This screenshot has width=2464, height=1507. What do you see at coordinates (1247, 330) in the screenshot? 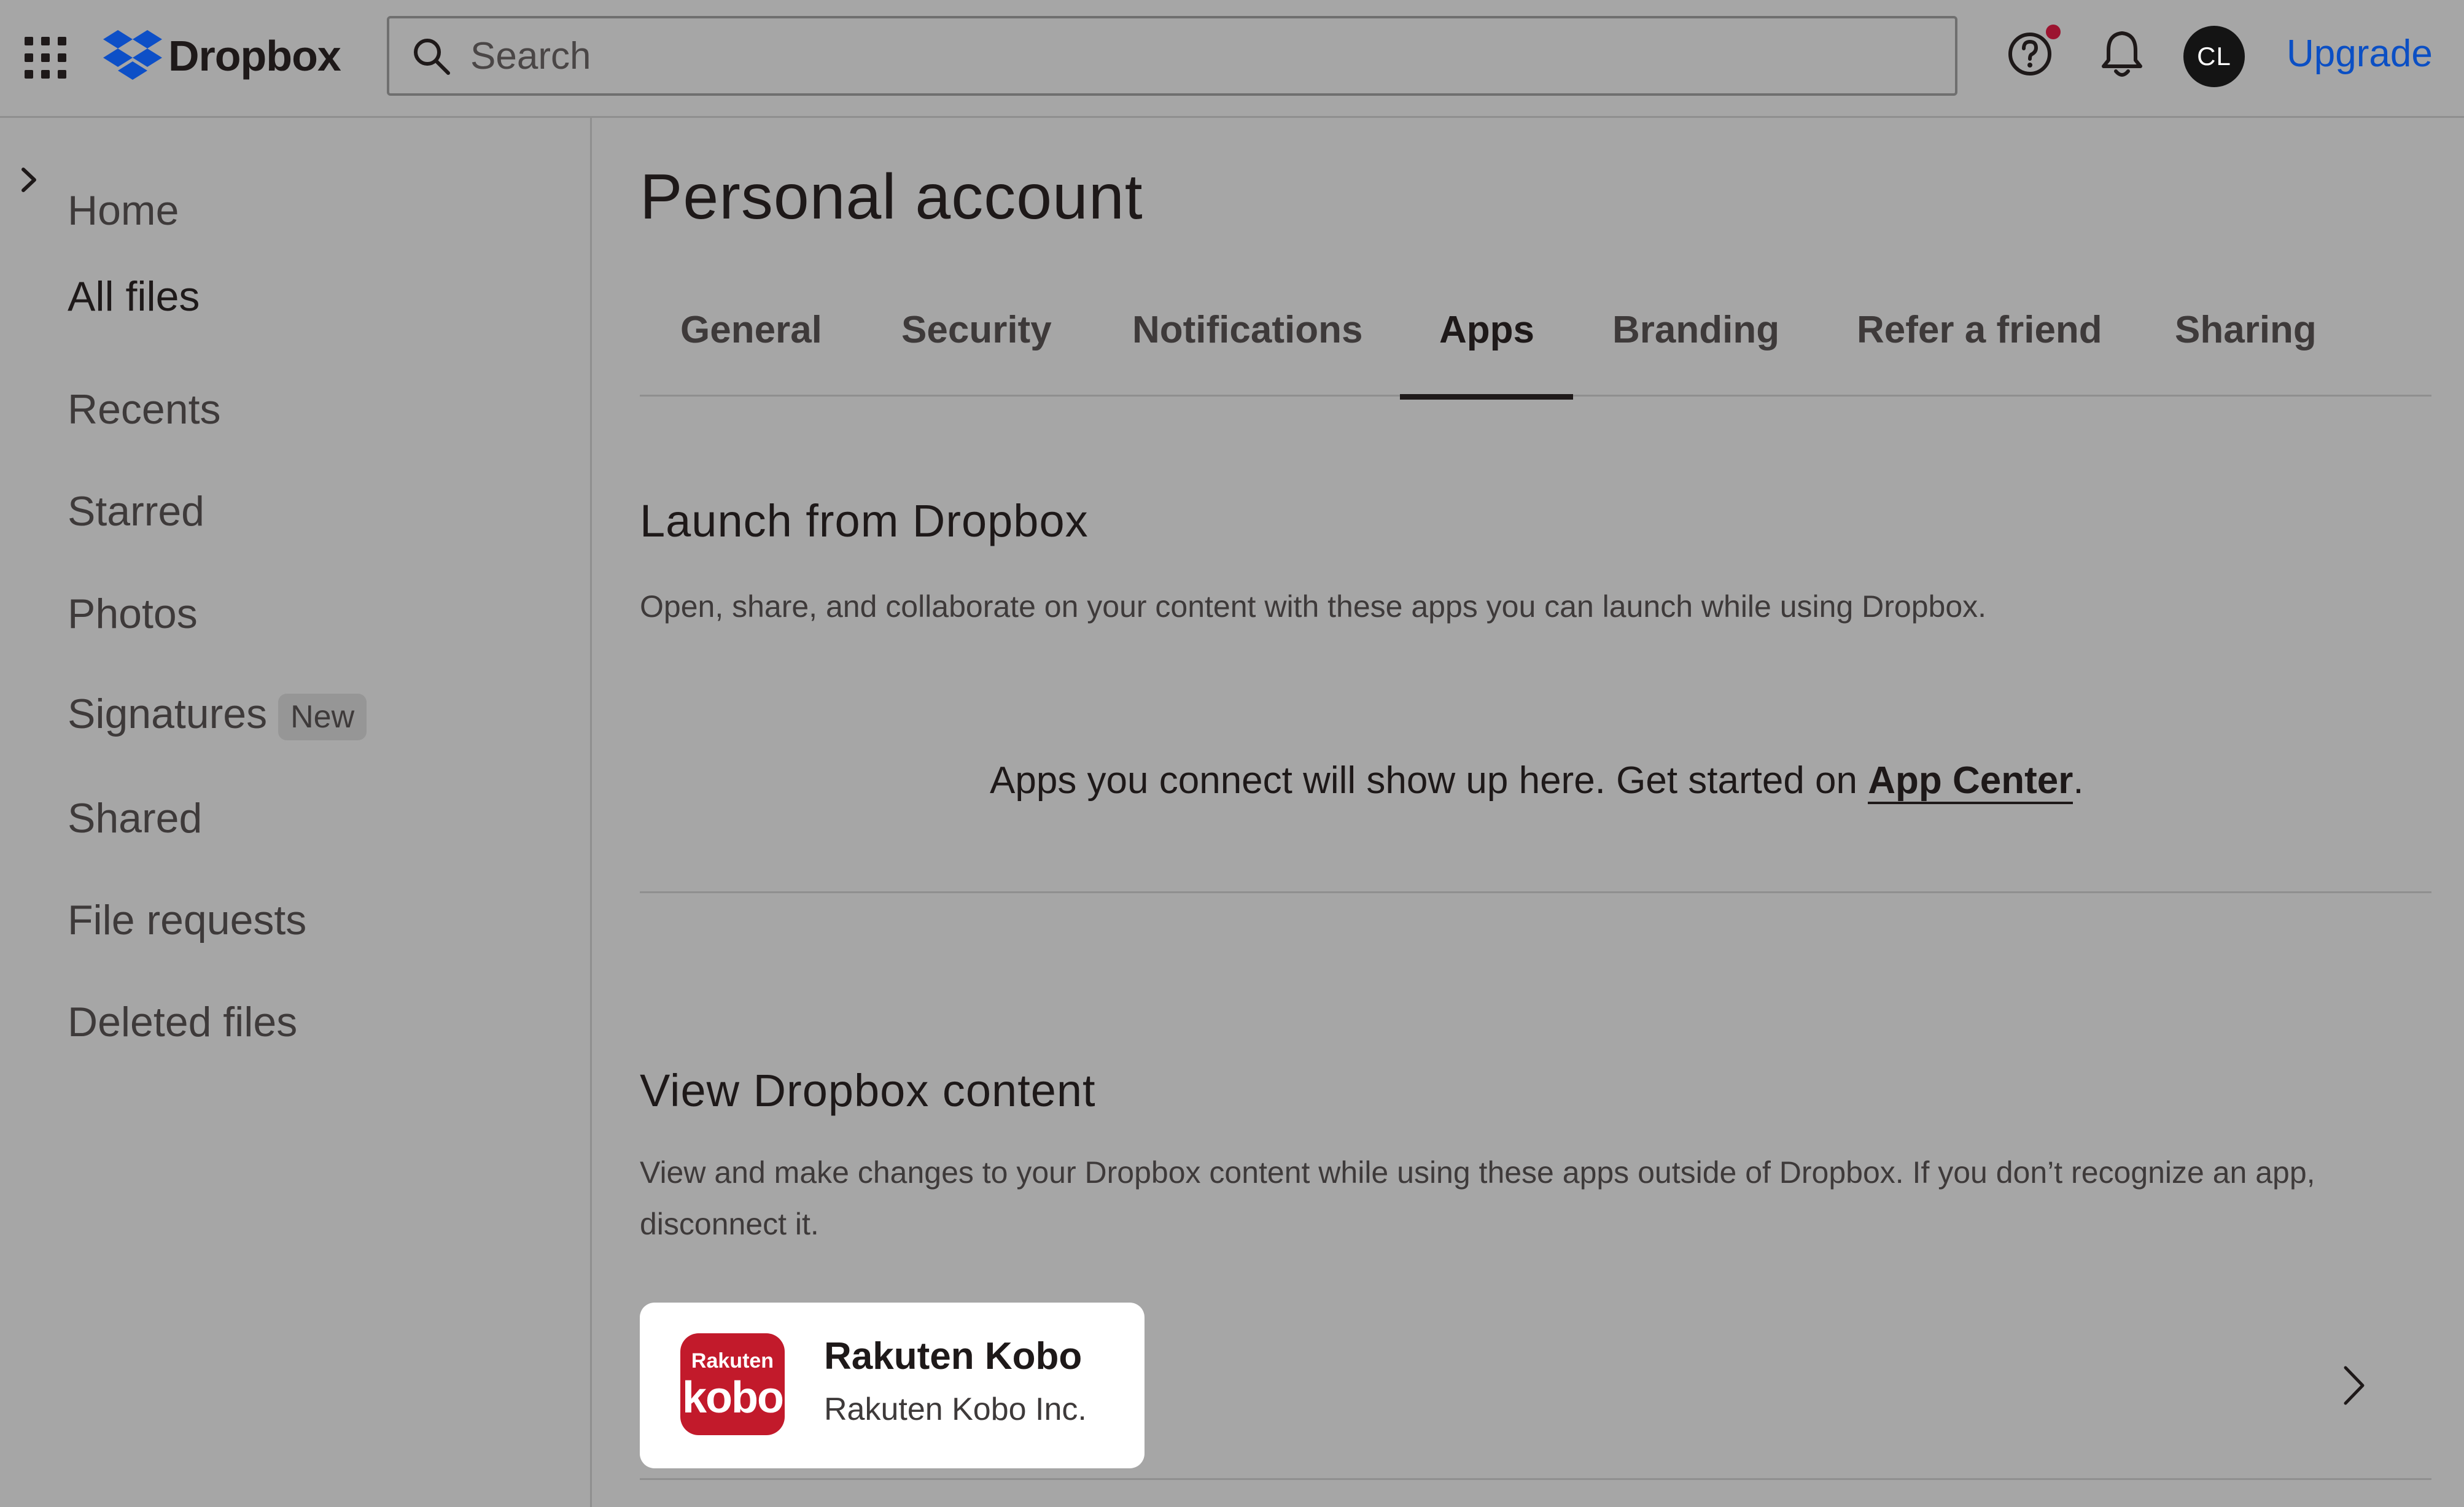
I see `tab-notifications: Notifications` at bounding box center [1247, 330].